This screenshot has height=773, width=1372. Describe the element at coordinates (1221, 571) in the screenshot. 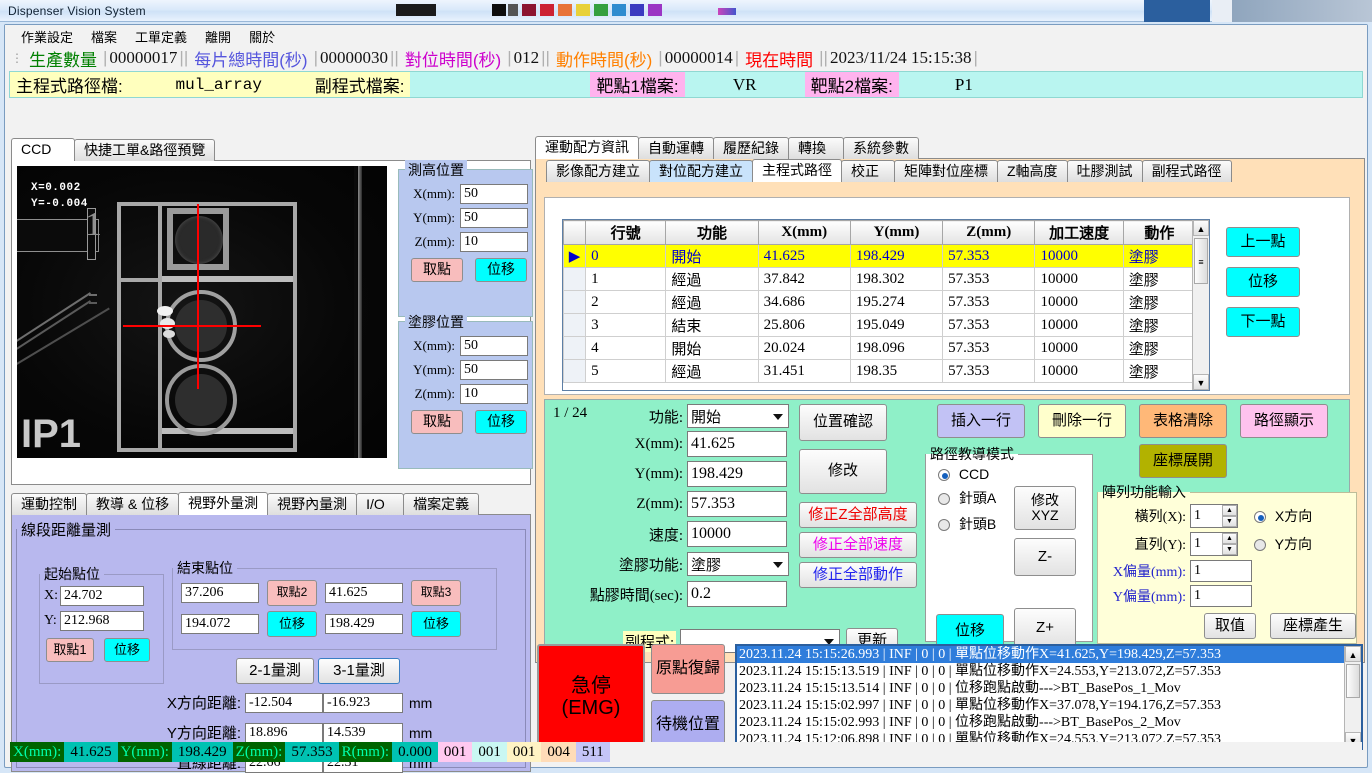

I see `array-xoff-input` at that location.